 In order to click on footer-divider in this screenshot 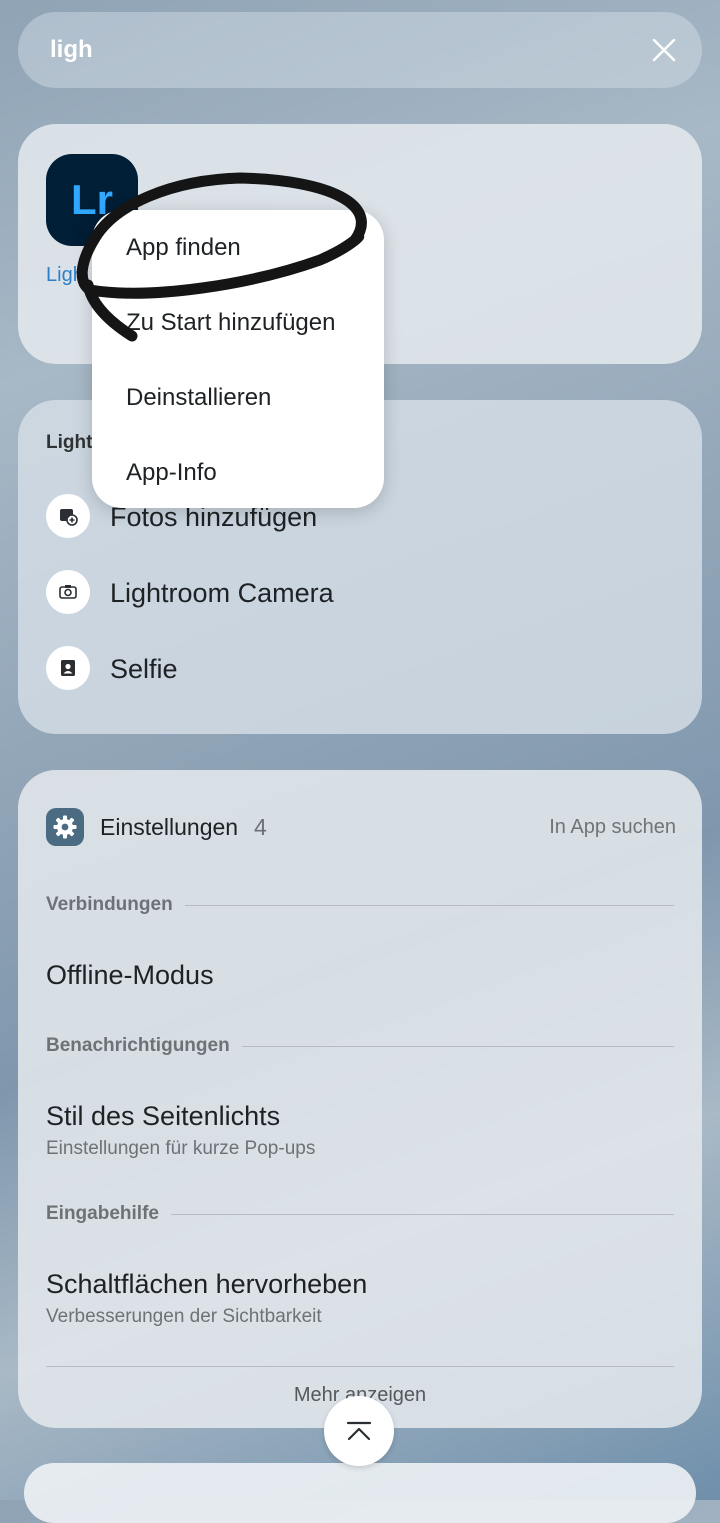, I will do `click(360, 1366)`.